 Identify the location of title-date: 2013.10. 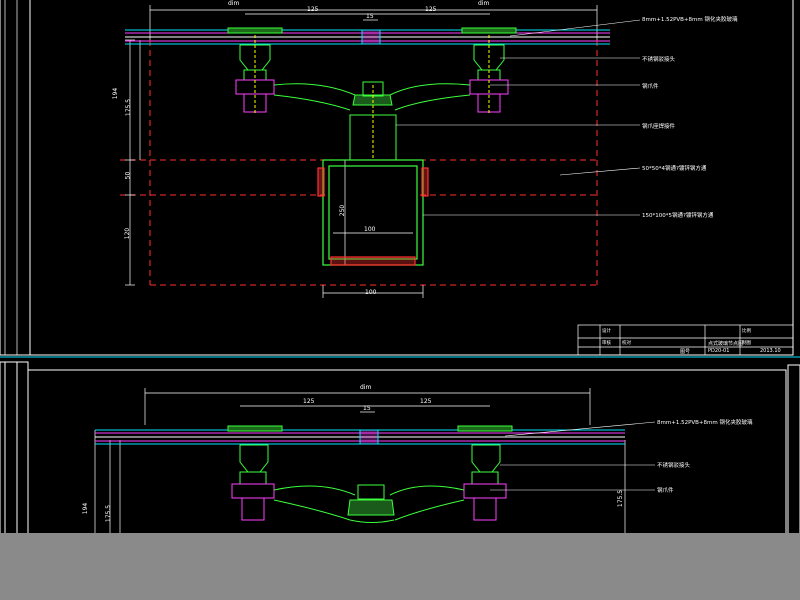
(770, 351).